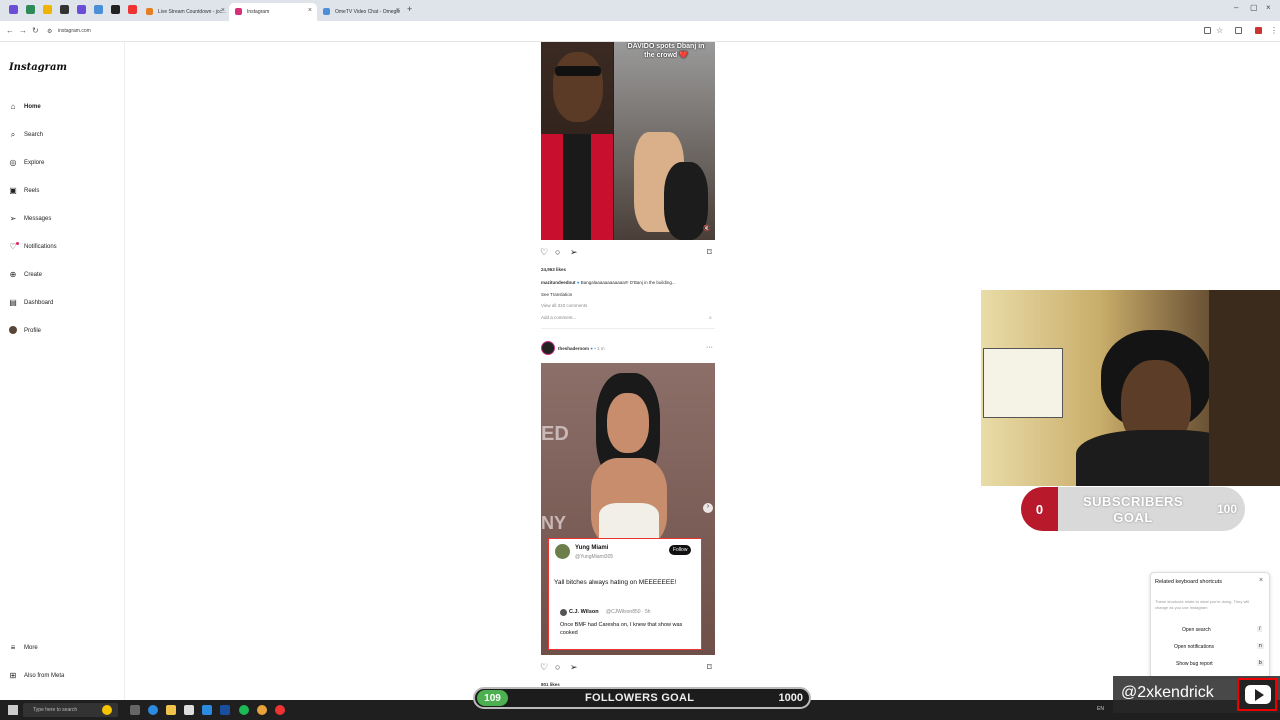 The image size is (1280, 720). I want to click on emoji-icon: ☺, so click(710, 317).